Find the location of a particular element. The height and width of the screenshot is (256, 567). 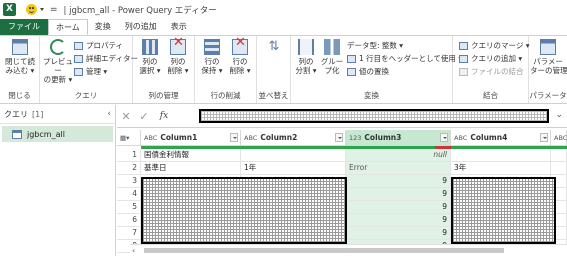

remove-rows-button: 行の 削除 ▾ is located at coordinates (240, 56).